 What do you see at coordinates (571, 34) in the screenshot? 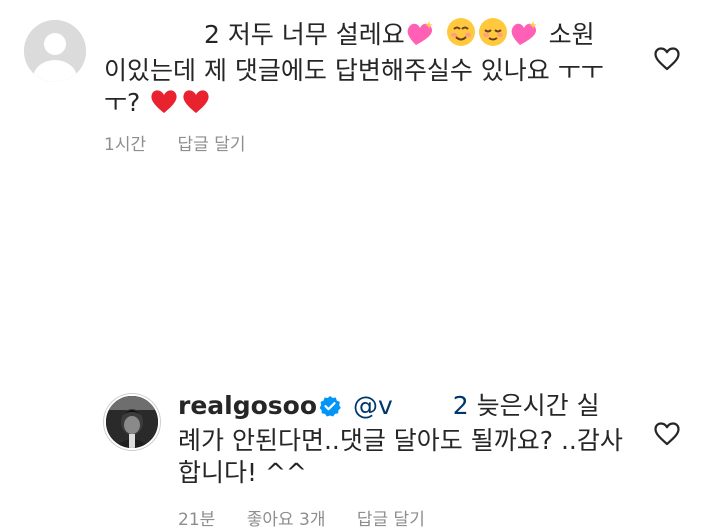
I see `comment-text-after-emojis: 소원` at bounding box center [571, 34].